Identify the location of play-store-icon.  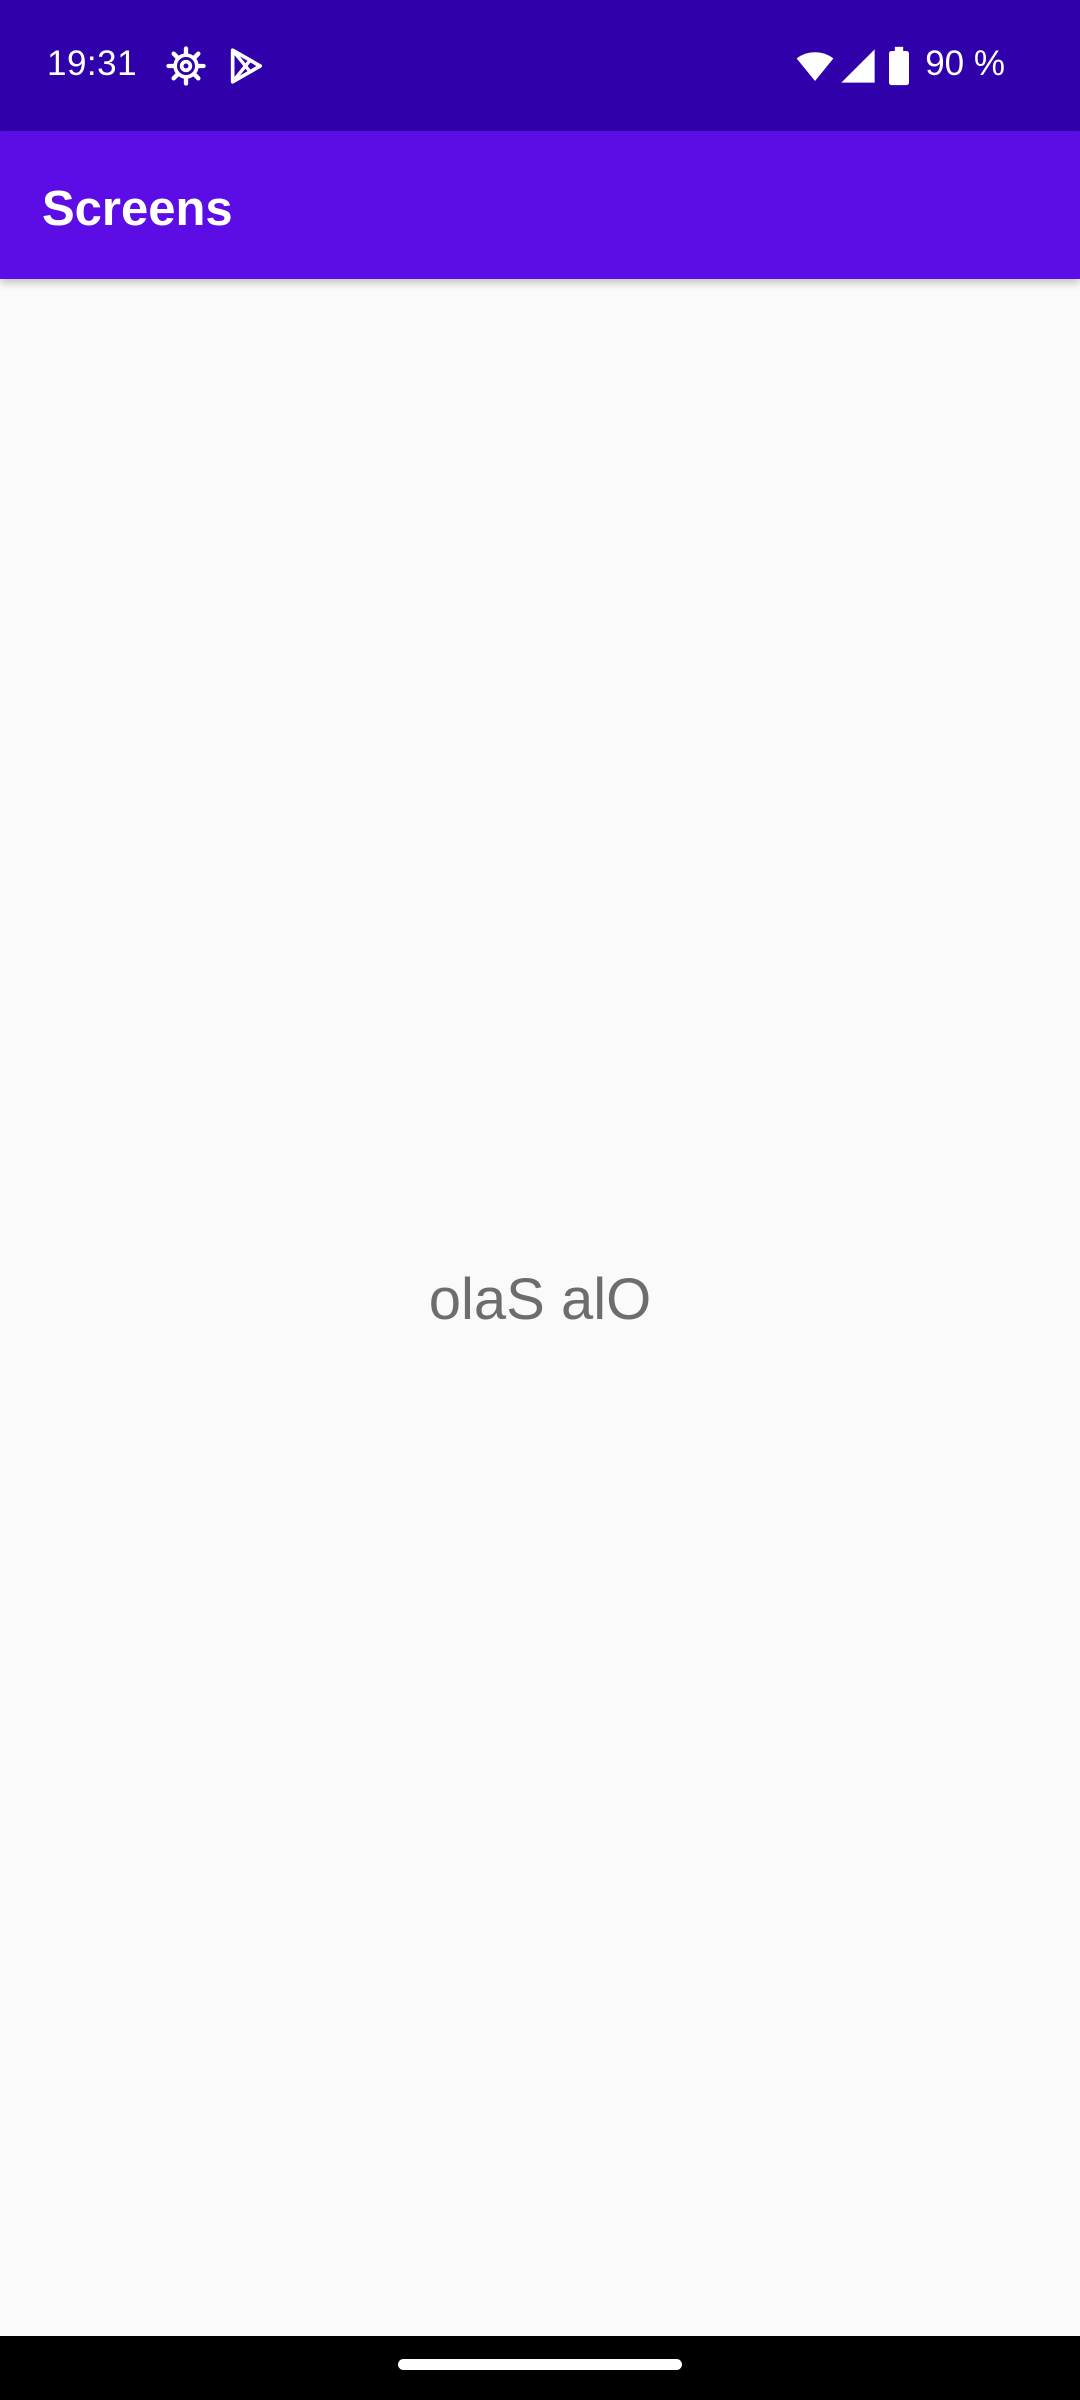
(246, 66).